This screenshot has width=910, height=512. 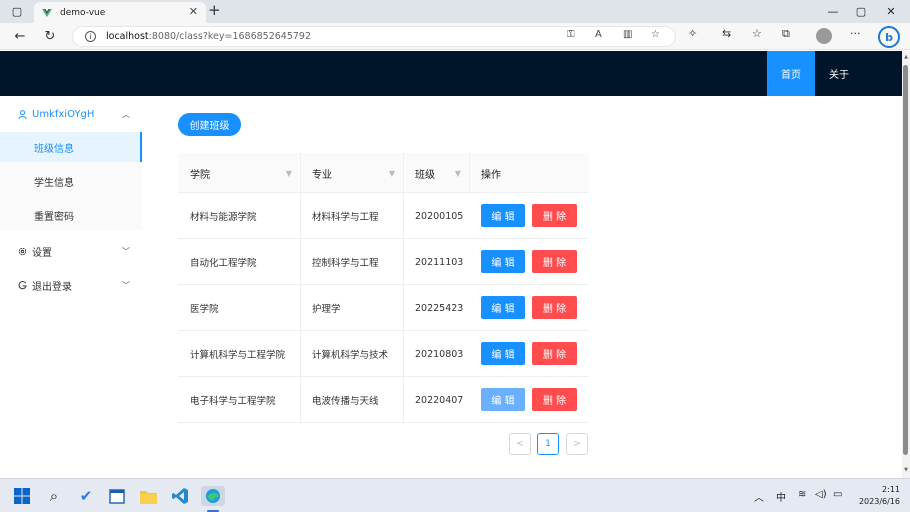 What do you see at coordinates (655, 34) in the screenshot?
I see `favorite-star-icon: ☆` at bounding box center [655, 34].